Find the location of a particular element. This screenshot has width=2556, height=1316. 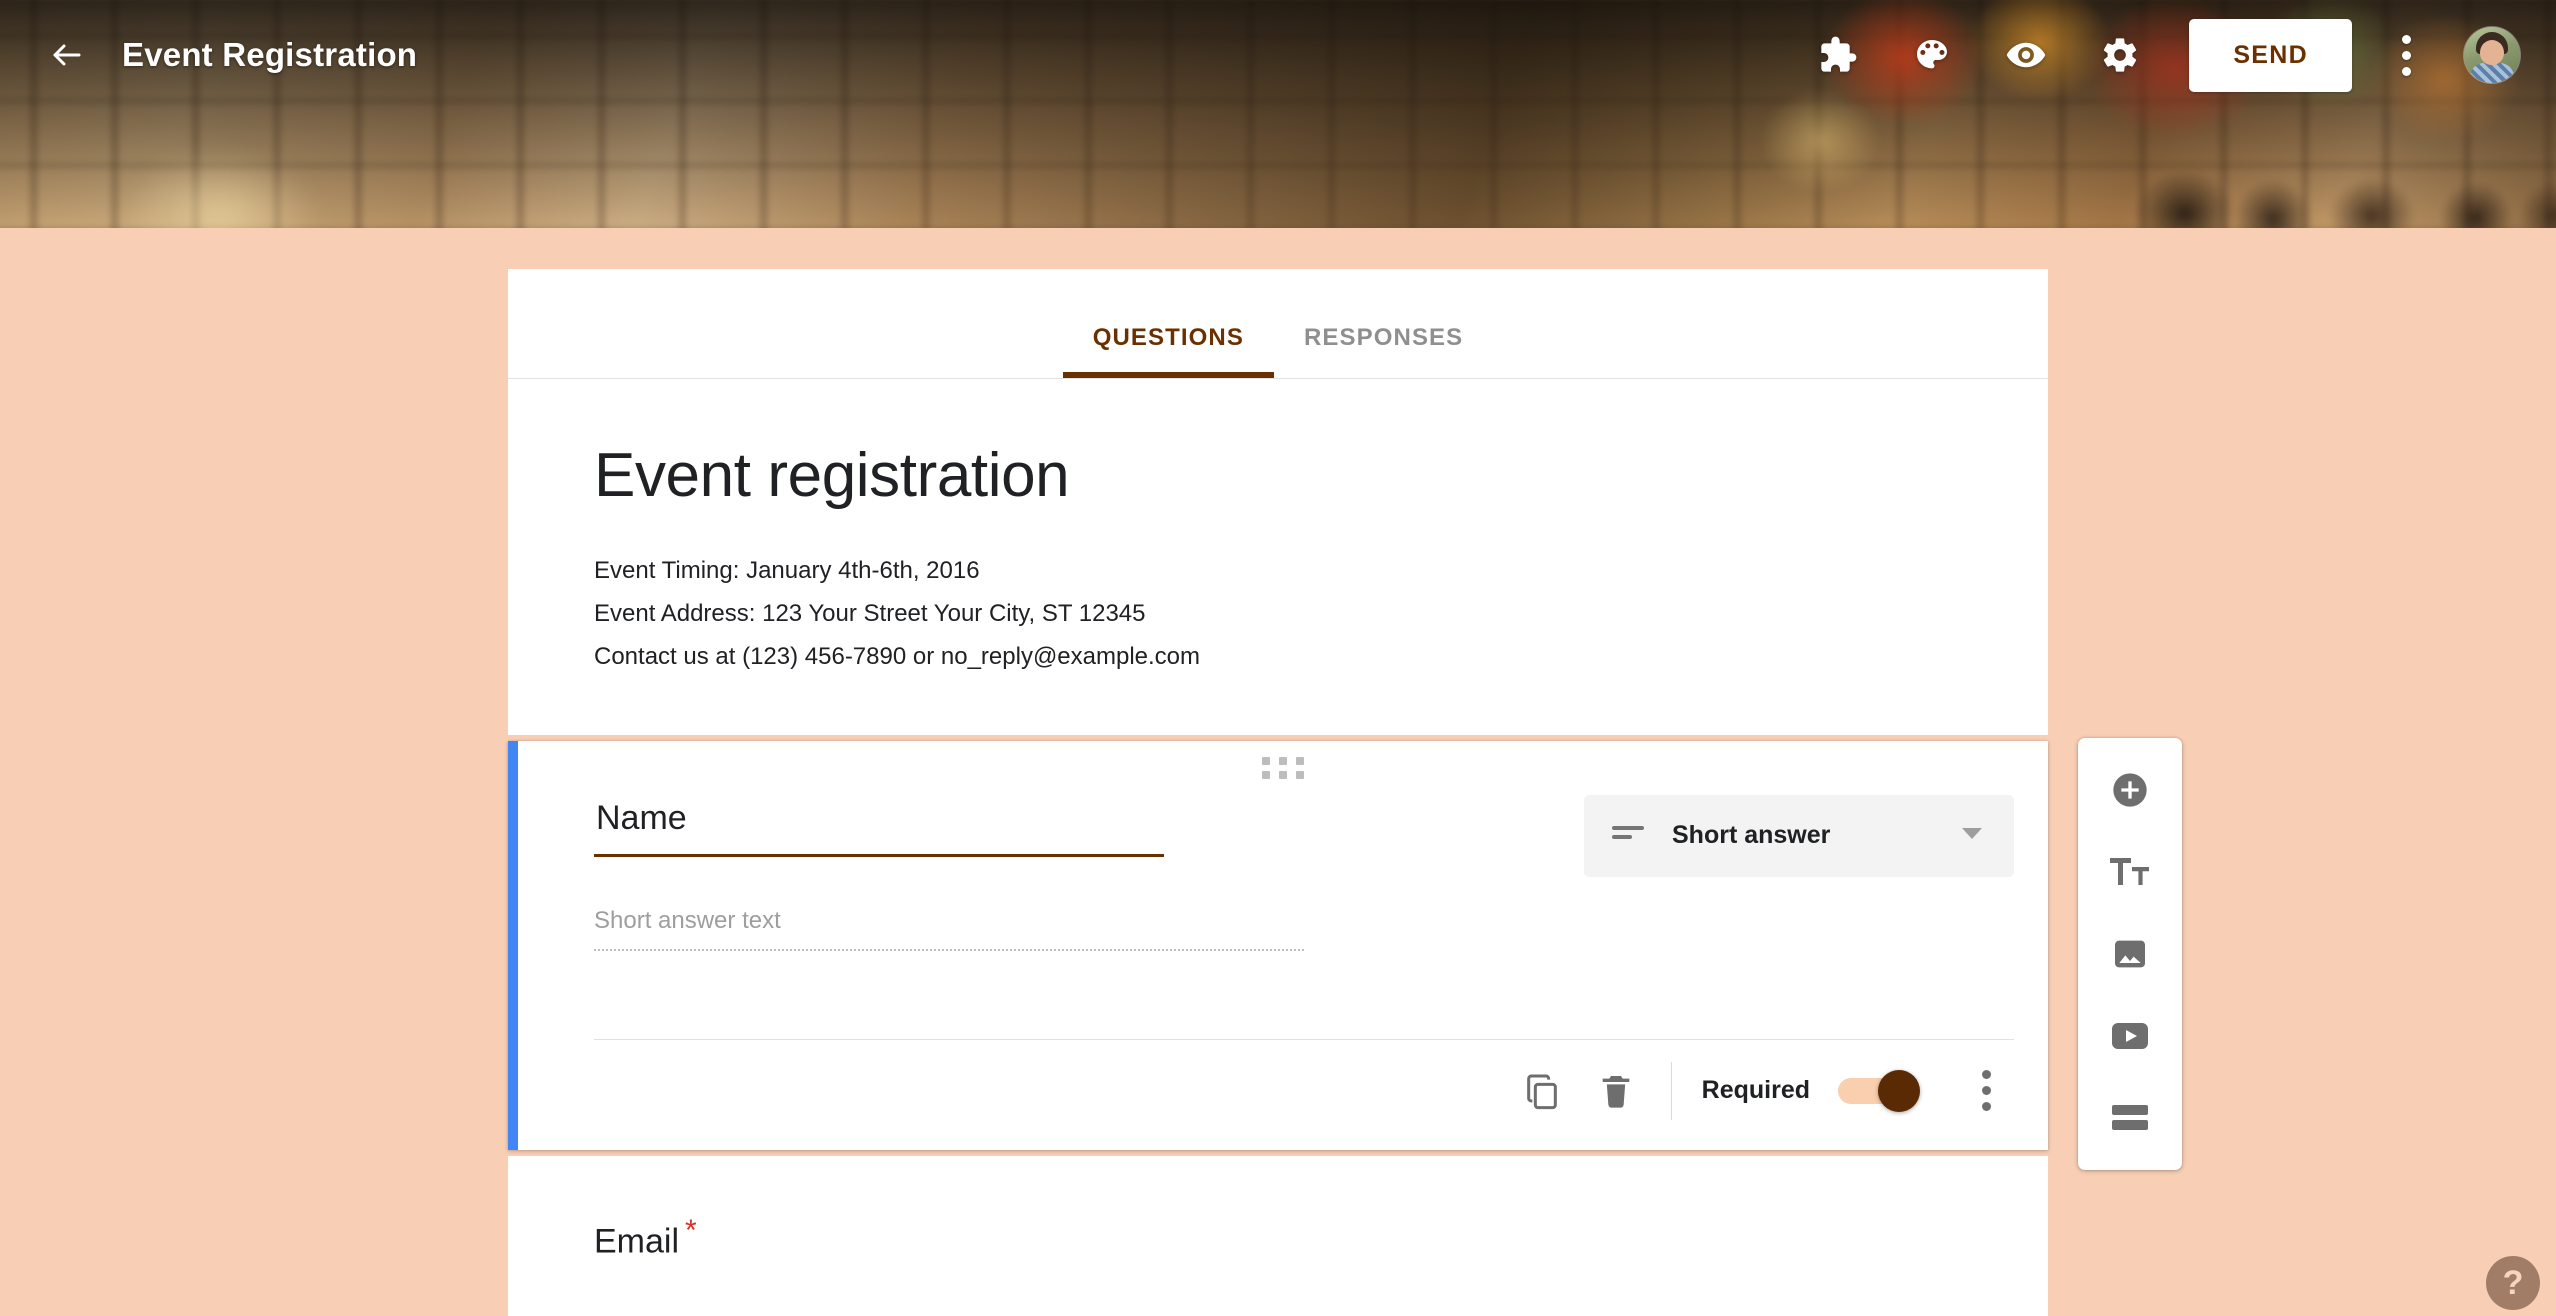

preview-eye-icon is located at coordinates (2026, 55).